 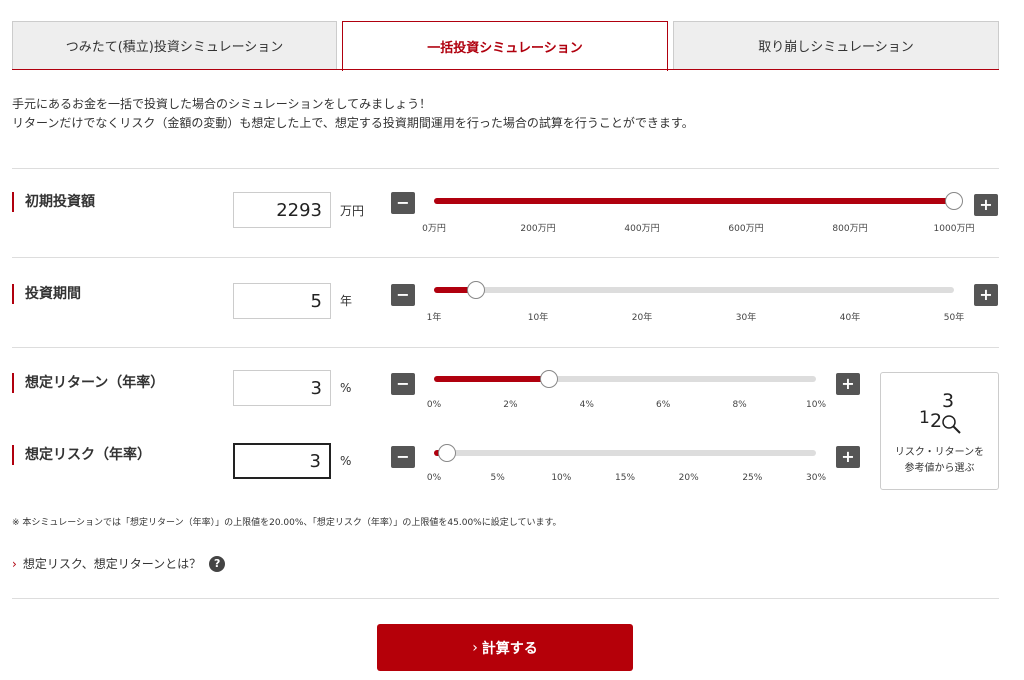 I want to click on return-minus-button: −, so click(x=403, y=384).